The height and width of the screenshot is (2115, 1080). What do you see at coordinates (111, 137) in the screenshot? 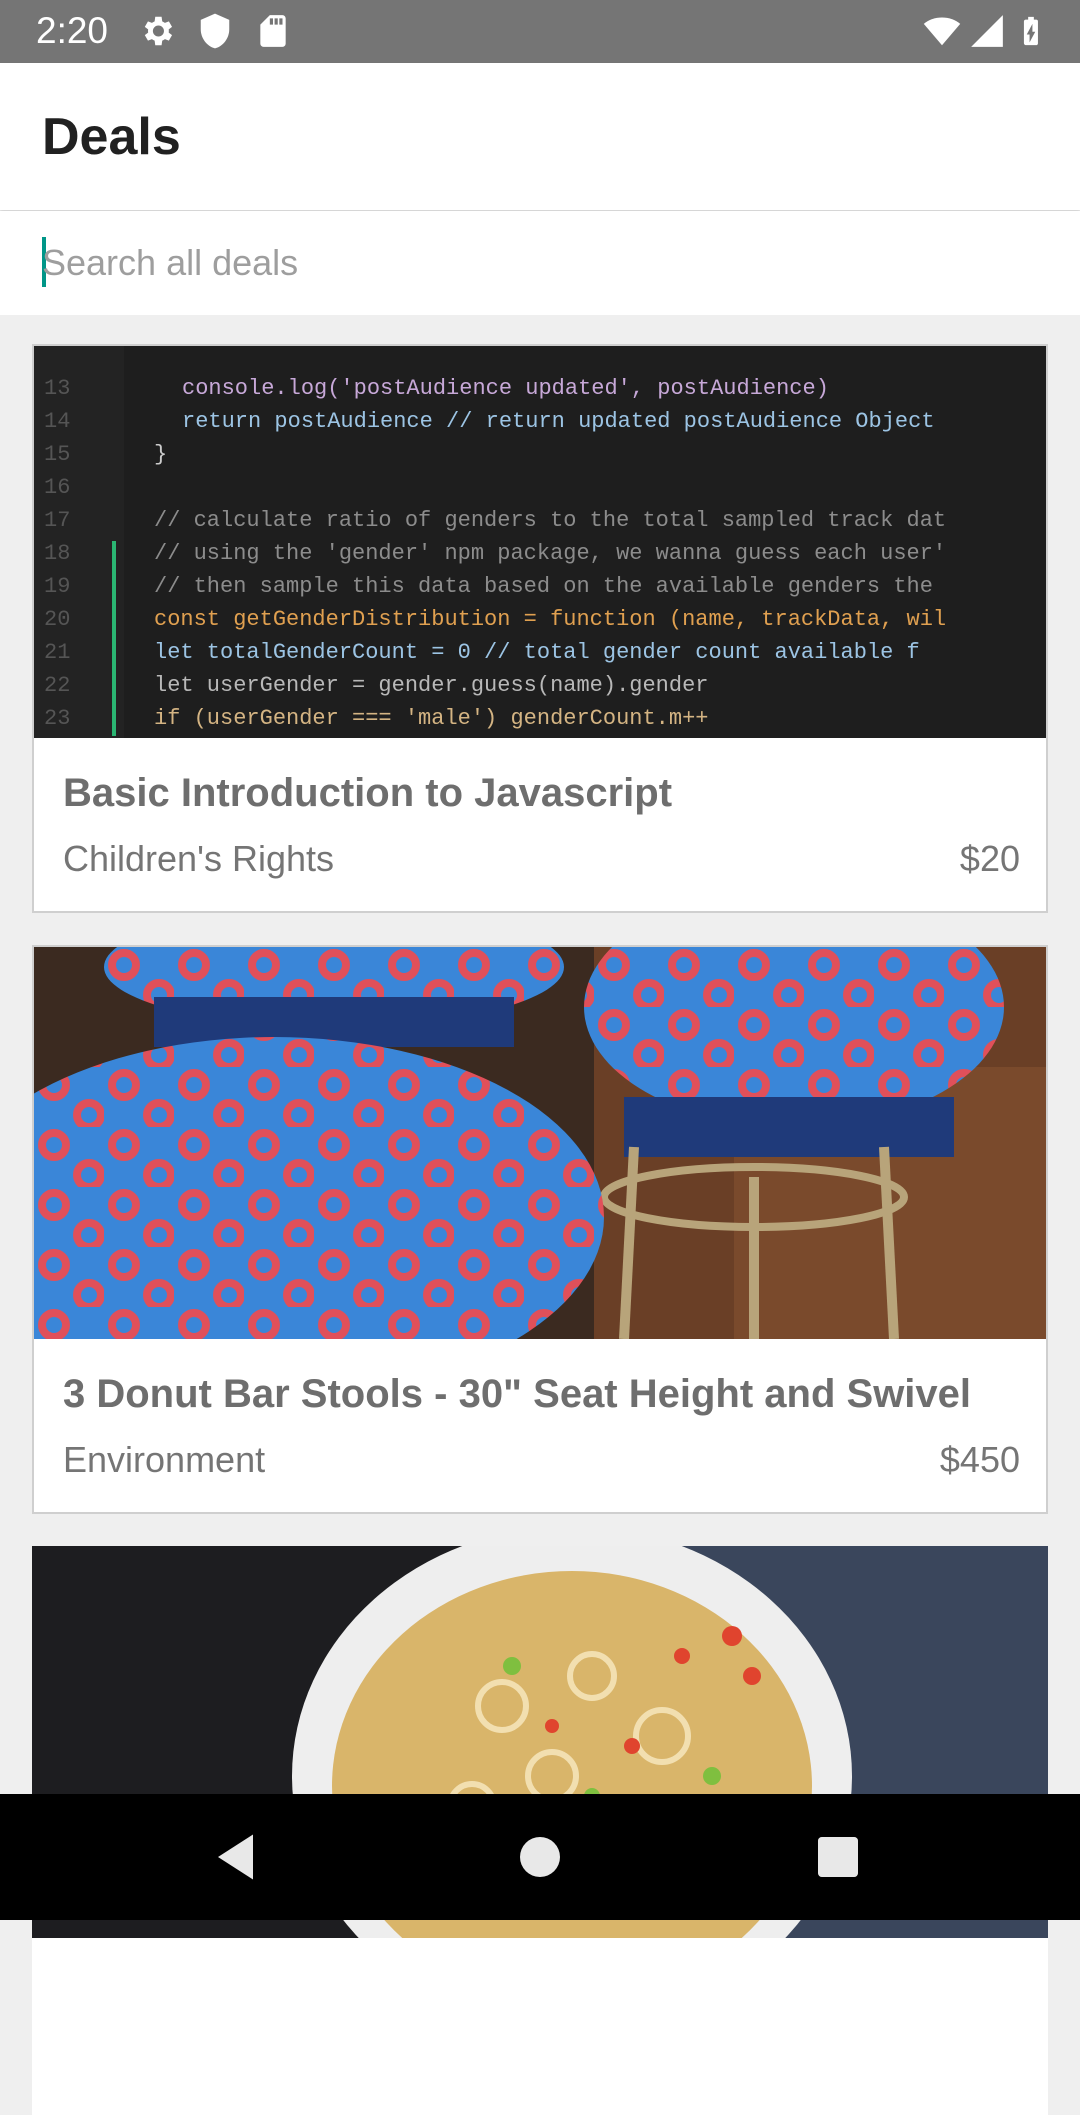
I see `page-title: Deals` at bounding box center [111, 137].